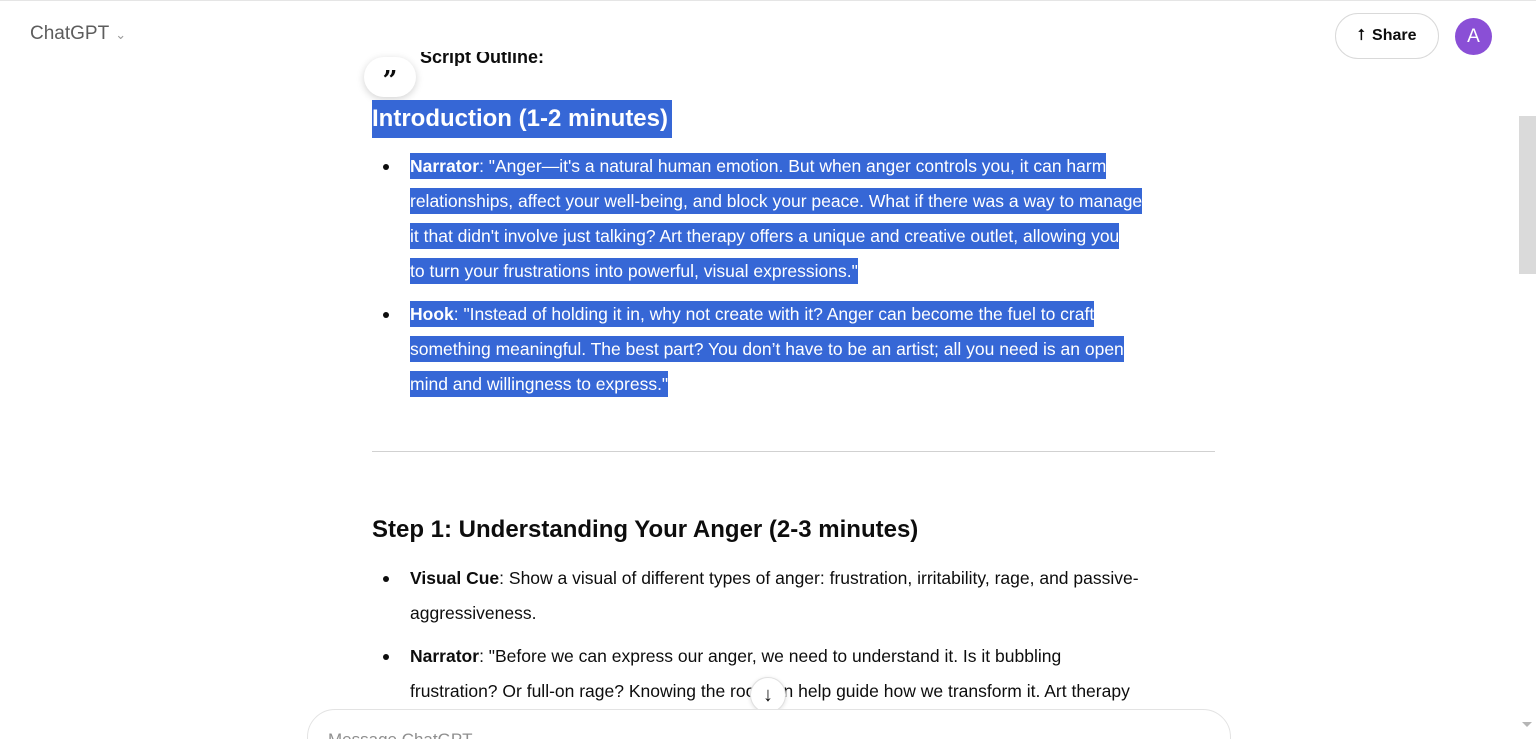  Describe the element at coordinates (473, 613) in the screenshot. I see `item-line: aggressiveness.` at that location.